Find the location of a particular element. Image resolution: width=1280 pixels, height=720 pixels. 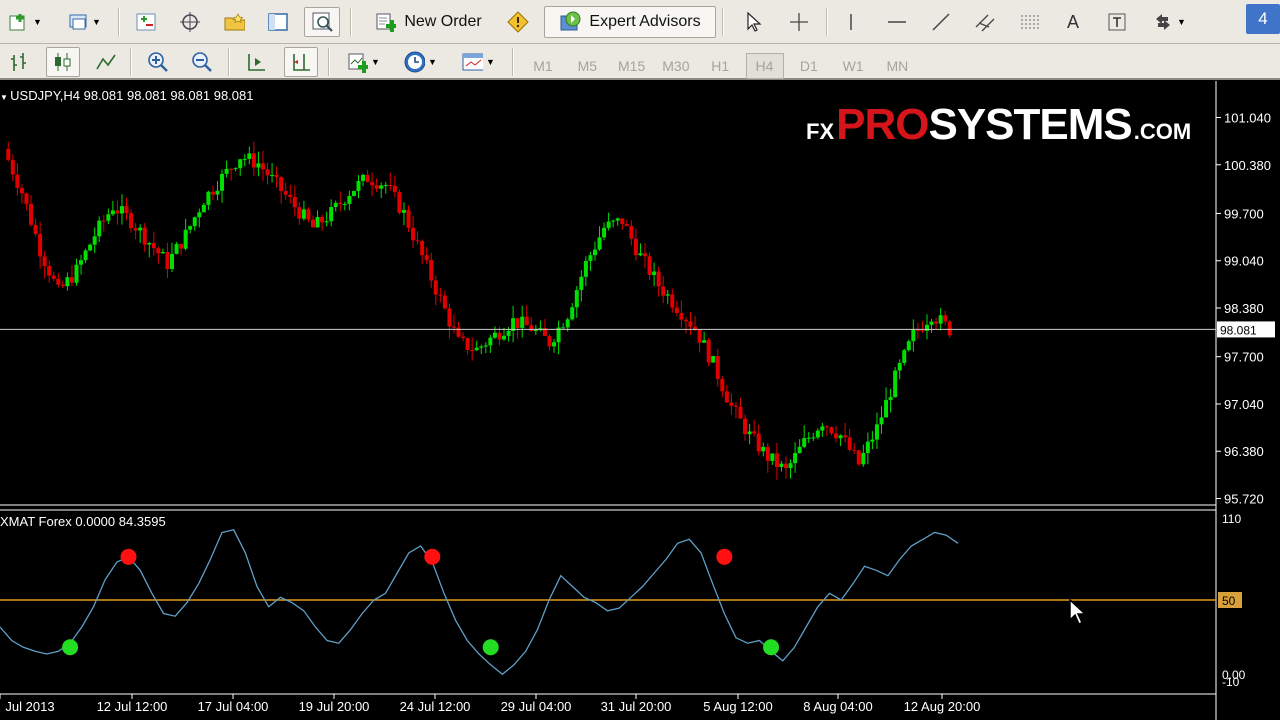

text-label-button is located at coordinates (1117, 22).